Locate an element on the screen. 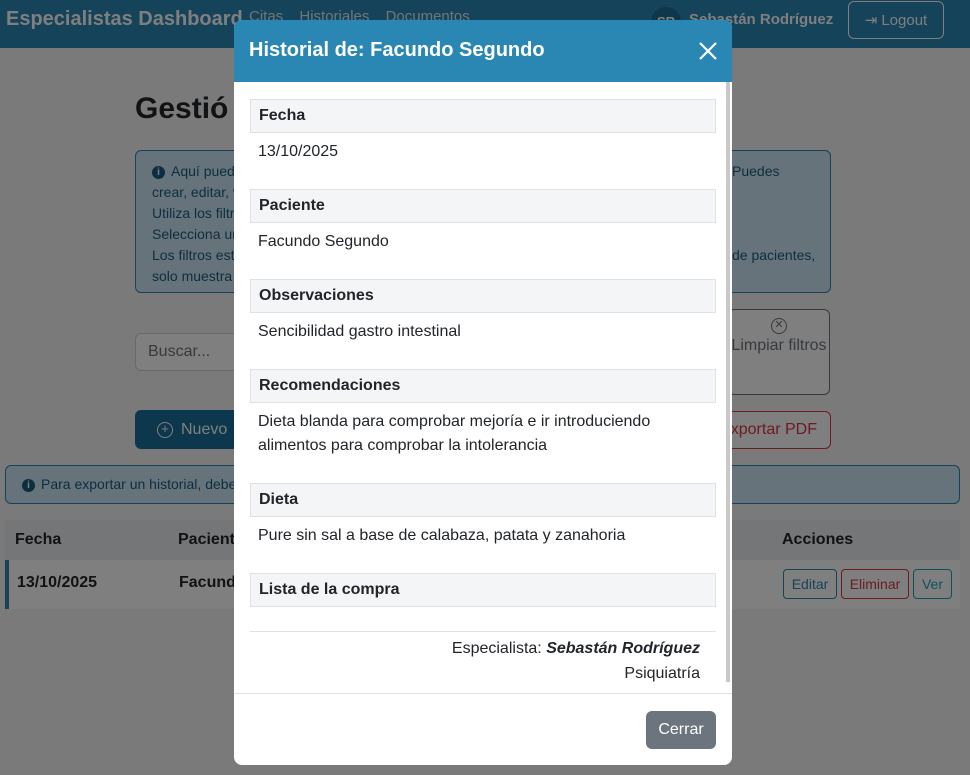 The height and width of the screenshot is (775, 970). specialist-name: Sebastán Rodríguez is located at coordinates (623, 648).